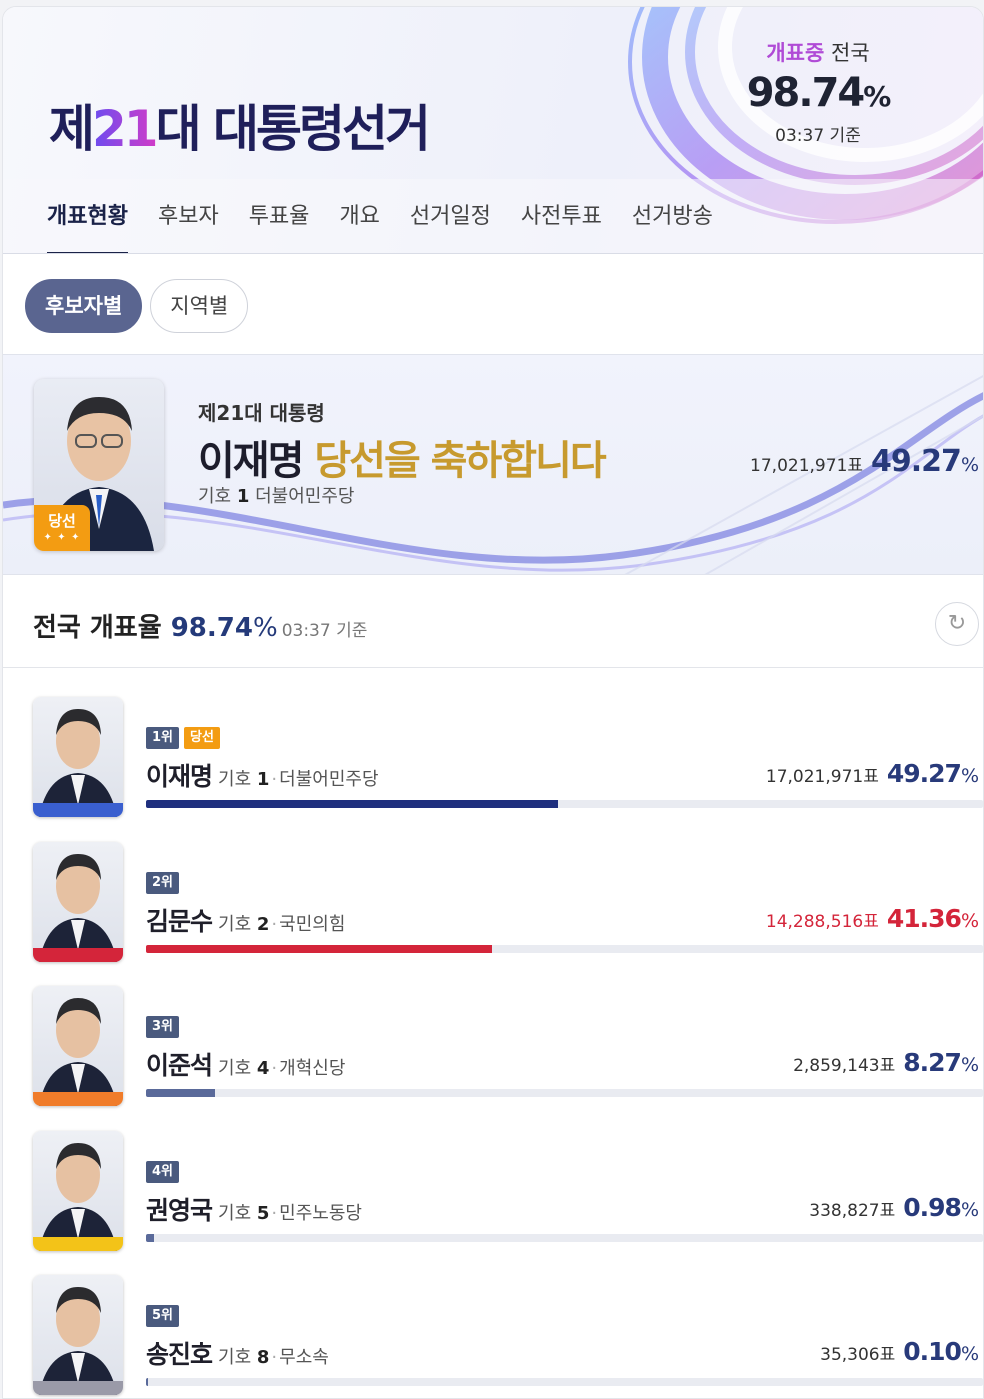 This screenshot has height=1399, width=984. I want to click on laurel-icon: ✦ ✦ ✦, so click(62, 537).